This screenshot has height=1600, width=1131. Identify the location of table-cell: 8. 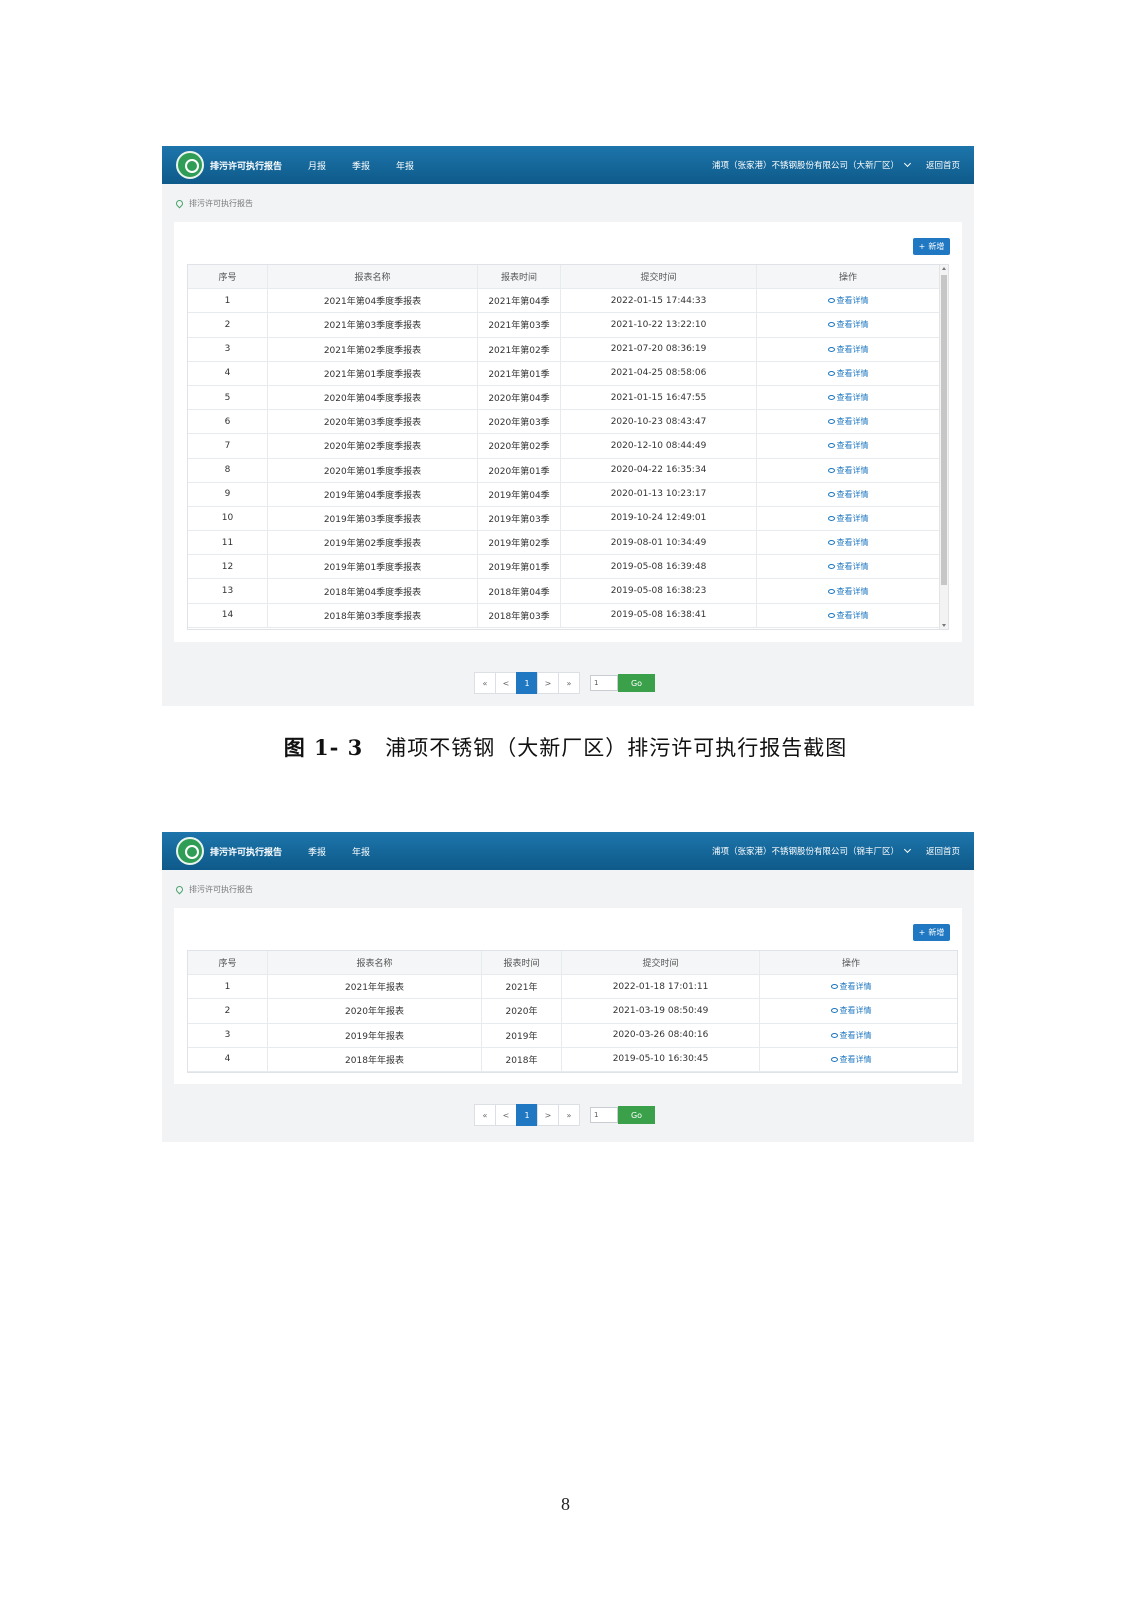
(228, 470).